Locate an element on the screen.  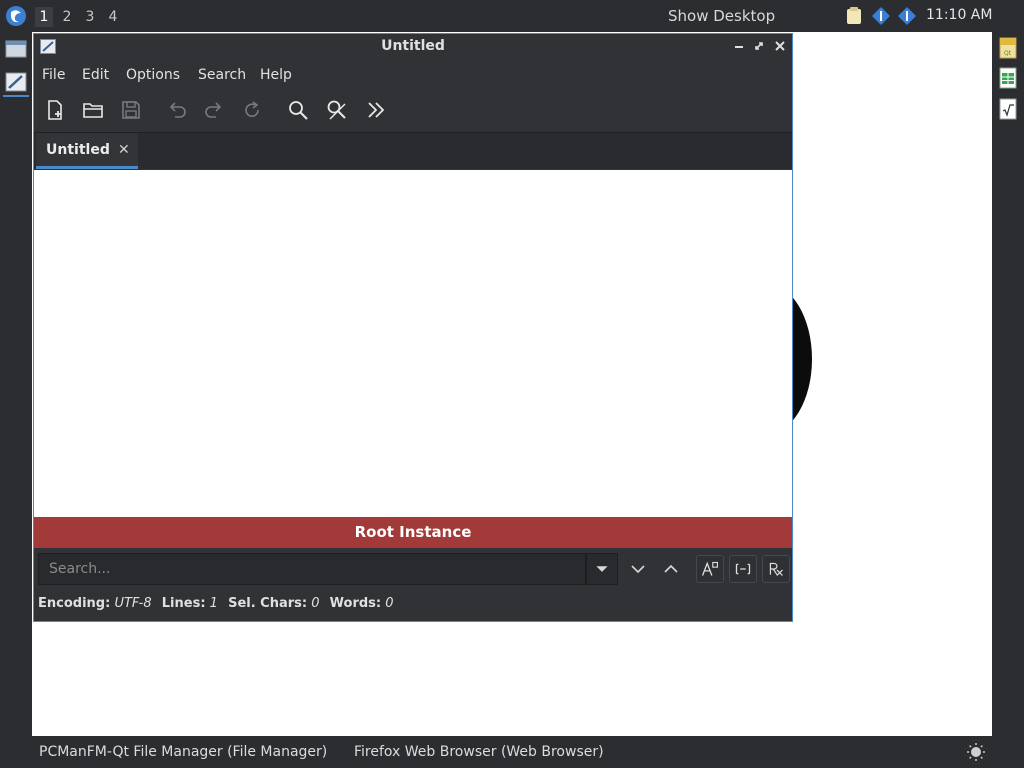
workspace-2-button: 2 is located at coordinates (67, 17).